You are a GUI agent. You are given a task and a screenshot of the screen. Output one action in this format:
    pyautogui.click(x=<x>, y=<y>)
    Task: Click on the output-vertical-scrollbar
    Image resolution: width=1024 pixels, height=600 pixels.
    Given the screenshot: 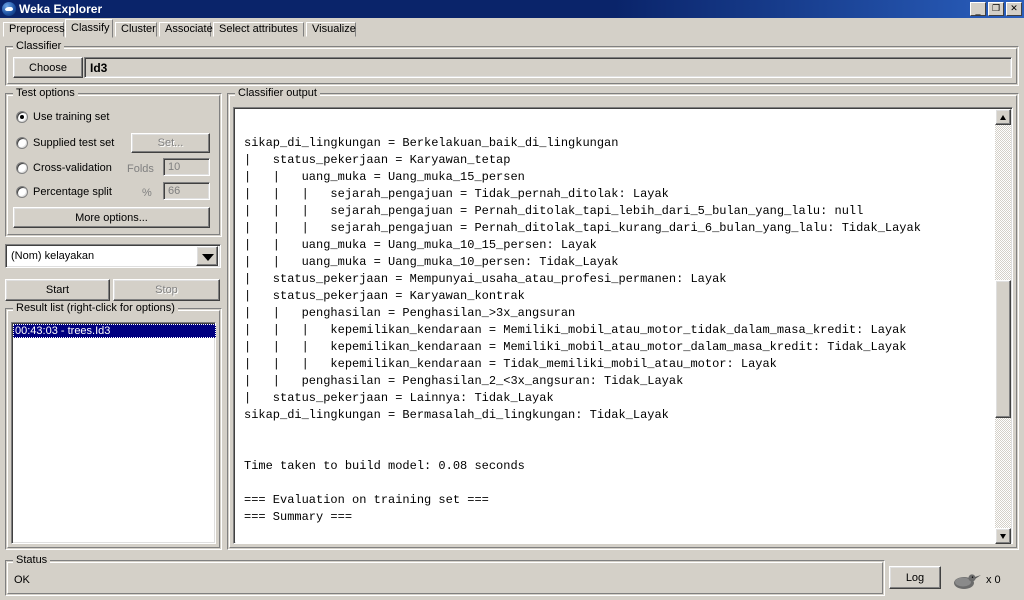 What is the action you would take?
    pyautogui.click(x=1003, y=326)
    